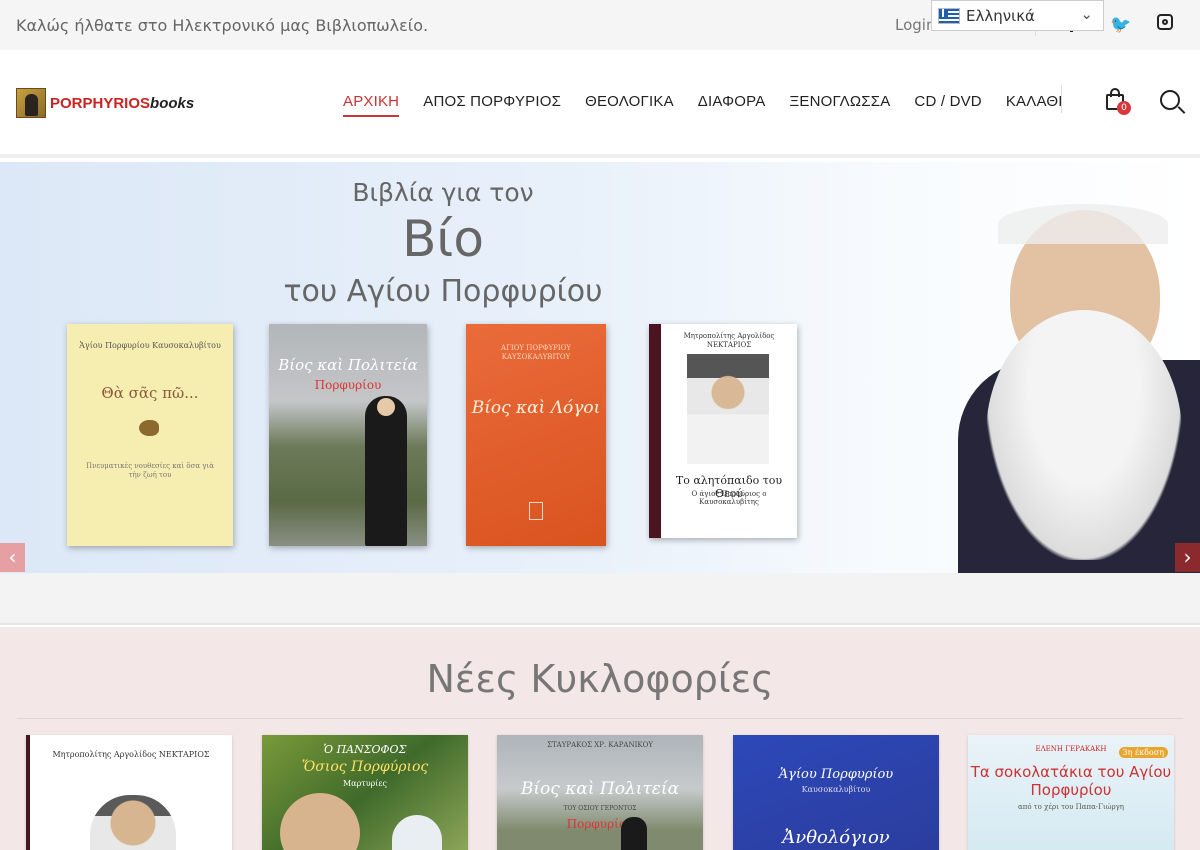 The height and width of the screenshot is (850, 1200). I want to click on card-subtitle: Μαρτυρίες, so click(365, 783).